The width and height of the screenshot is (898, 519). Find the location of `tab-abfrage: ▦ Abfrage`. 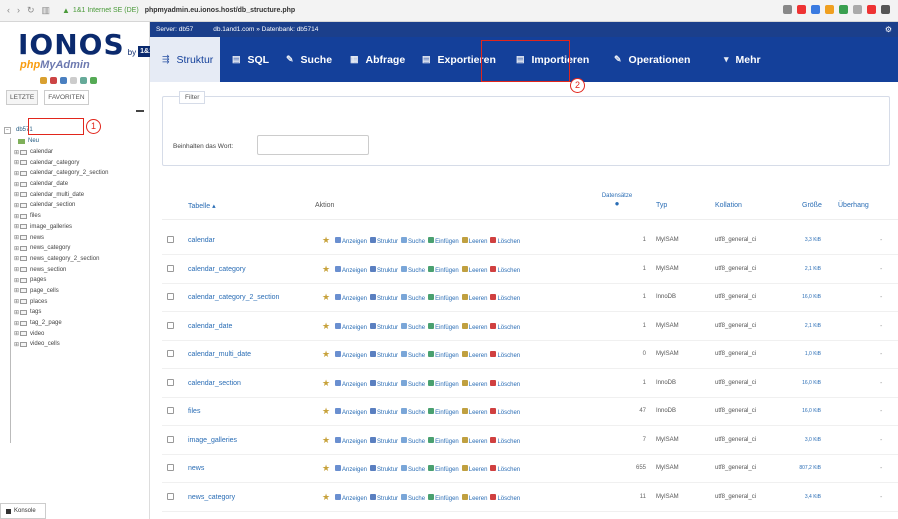

tab-abfrage: ▦ Abfrage is located at coordinates (374, 59).